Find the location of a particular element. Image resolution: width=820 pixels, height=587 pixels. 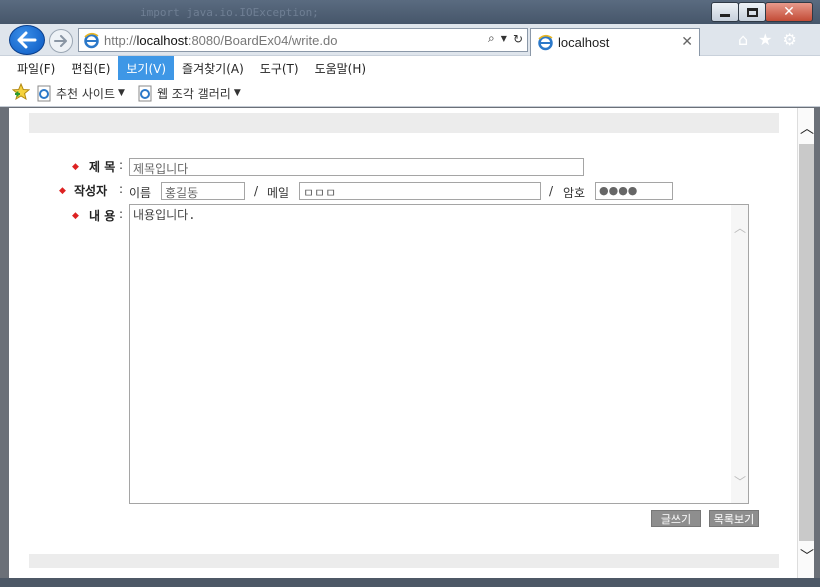

content-text: 내용입니다. is located at coordinates (164, 215).